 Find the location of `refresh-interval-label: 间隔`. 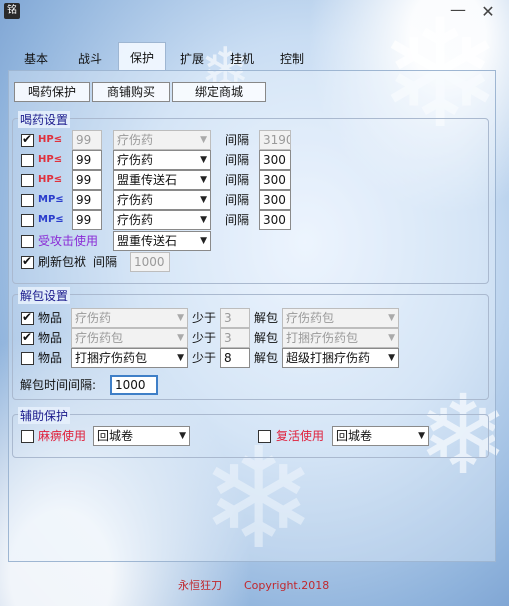

refresh-interval-label: 间隔 is located at coordinates (105, 262).